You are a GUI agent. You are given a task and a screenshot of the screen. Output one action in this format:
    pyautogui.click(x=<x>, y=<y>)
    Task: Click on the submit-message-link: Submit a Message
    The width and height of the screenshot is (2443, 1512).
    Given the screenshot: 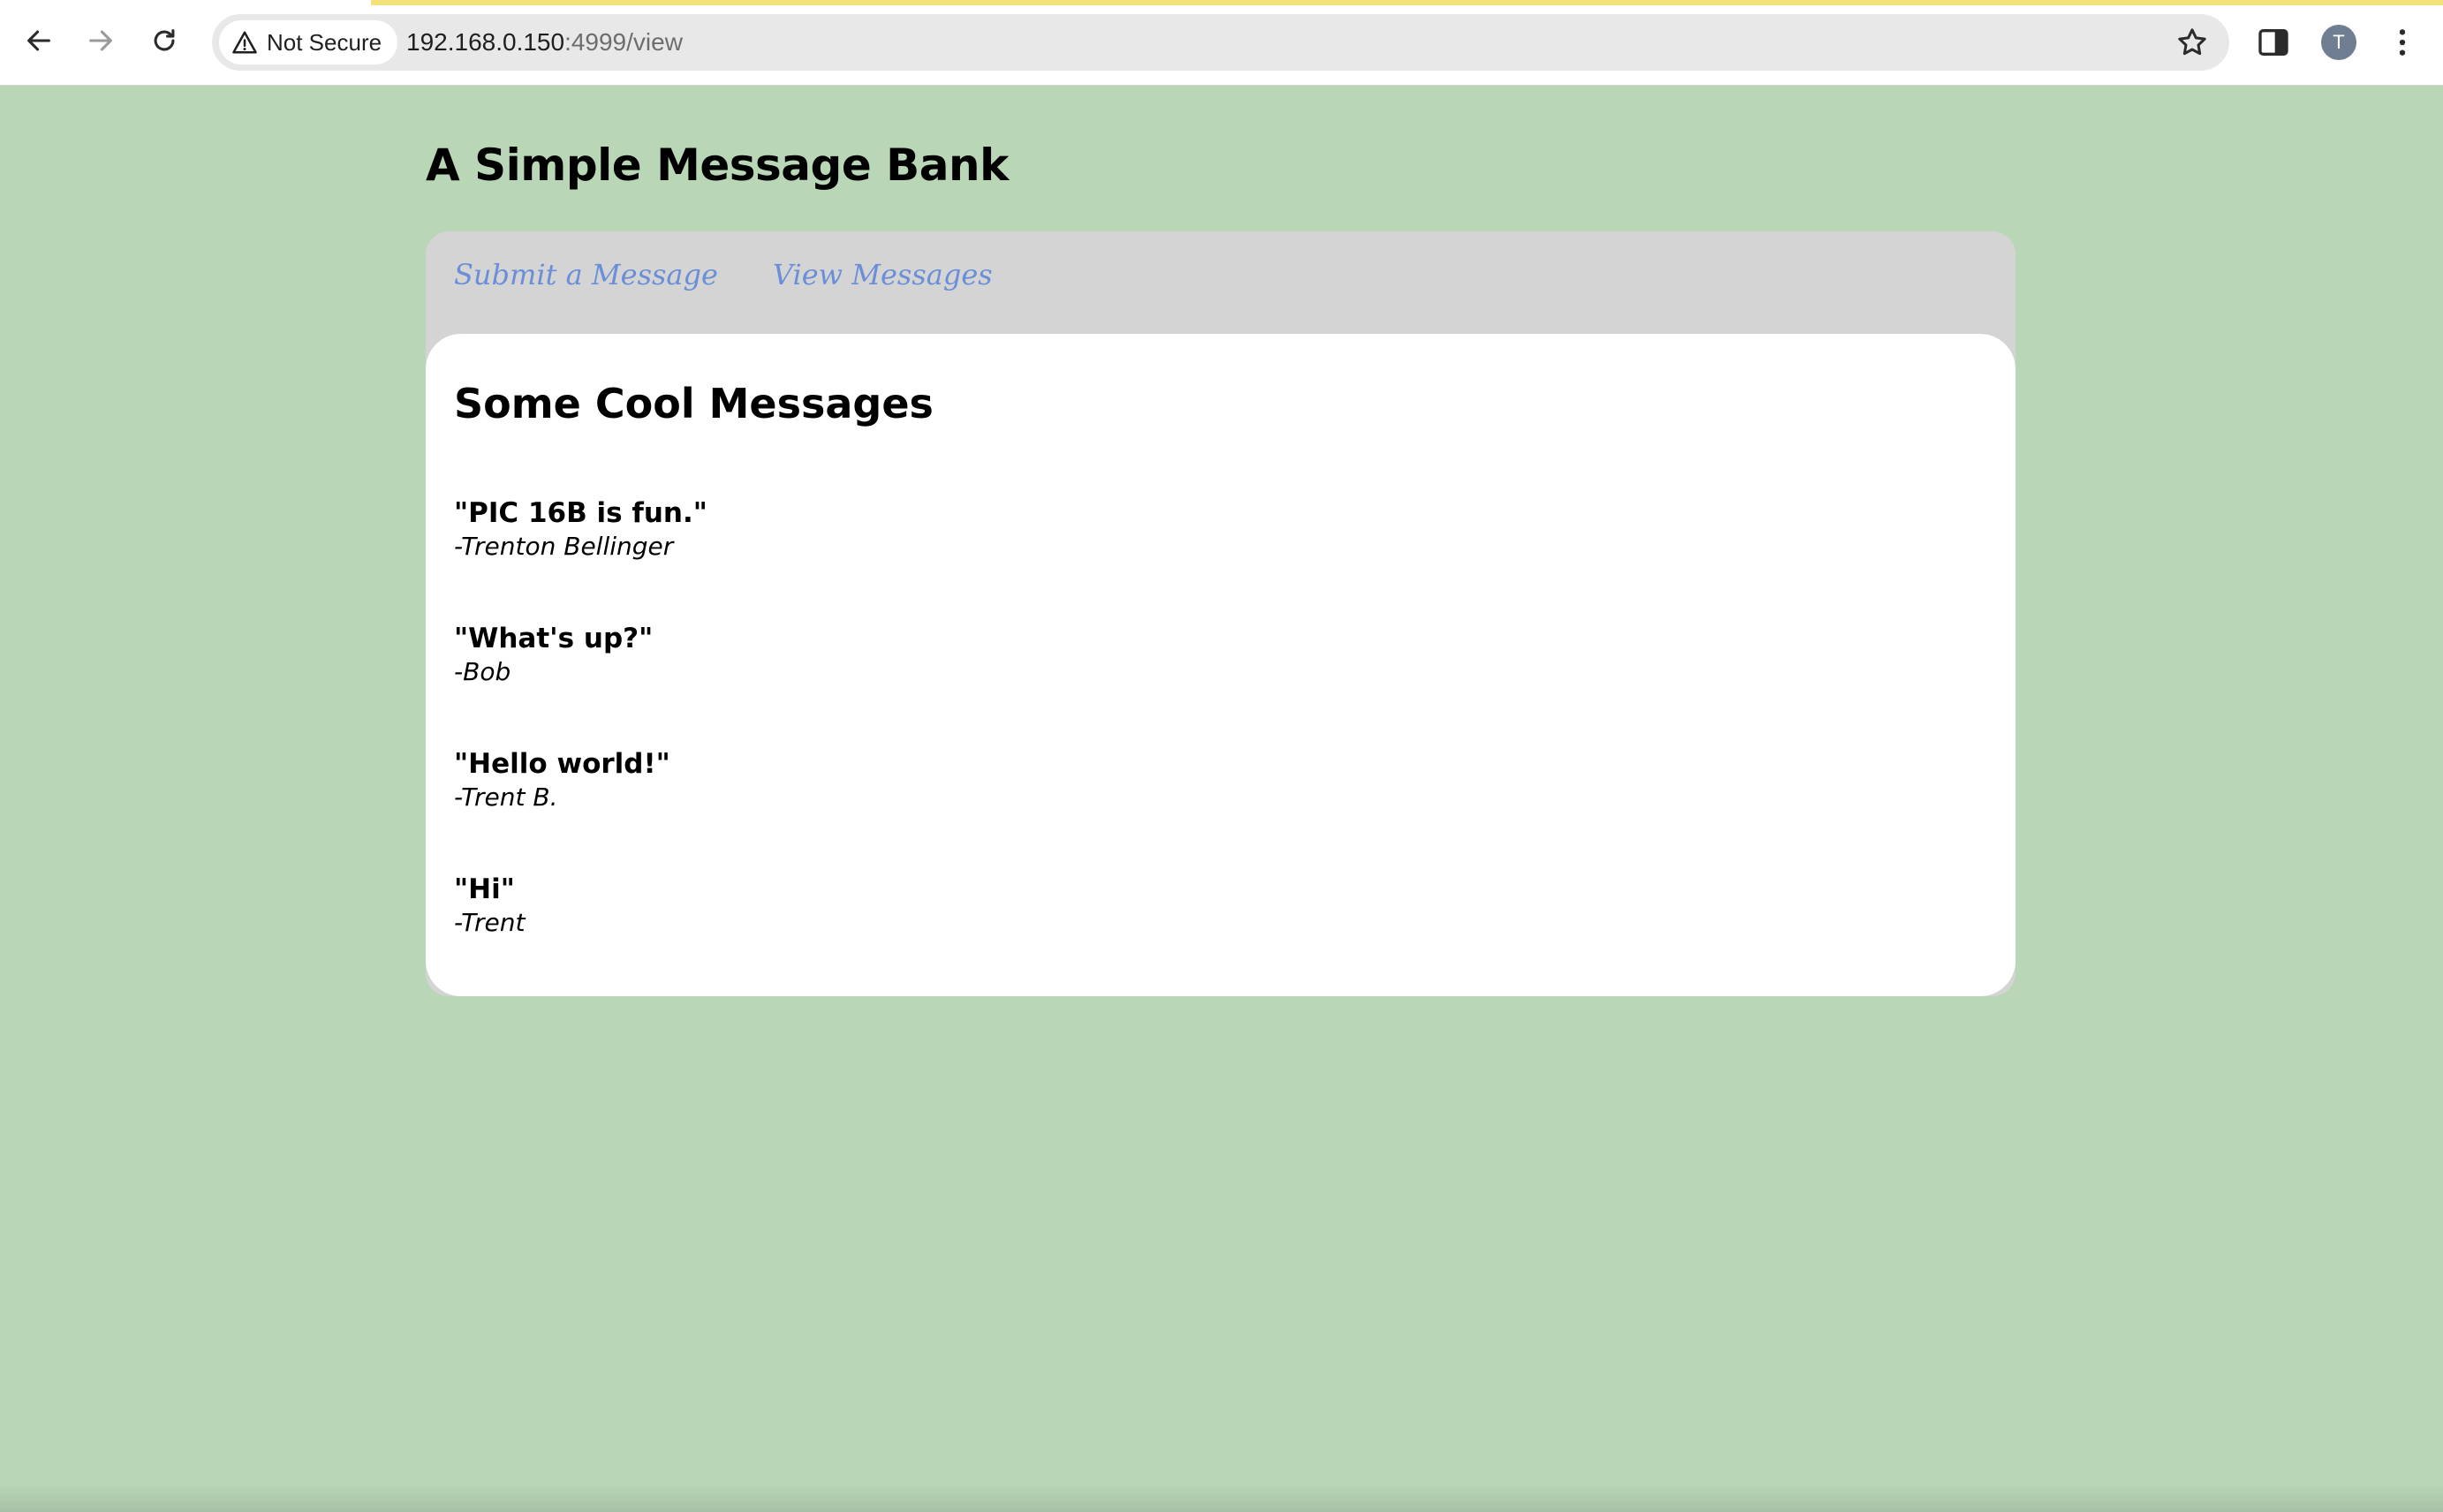 What is the action you would take?
    pyautogui.click(x=586, y=274)
    